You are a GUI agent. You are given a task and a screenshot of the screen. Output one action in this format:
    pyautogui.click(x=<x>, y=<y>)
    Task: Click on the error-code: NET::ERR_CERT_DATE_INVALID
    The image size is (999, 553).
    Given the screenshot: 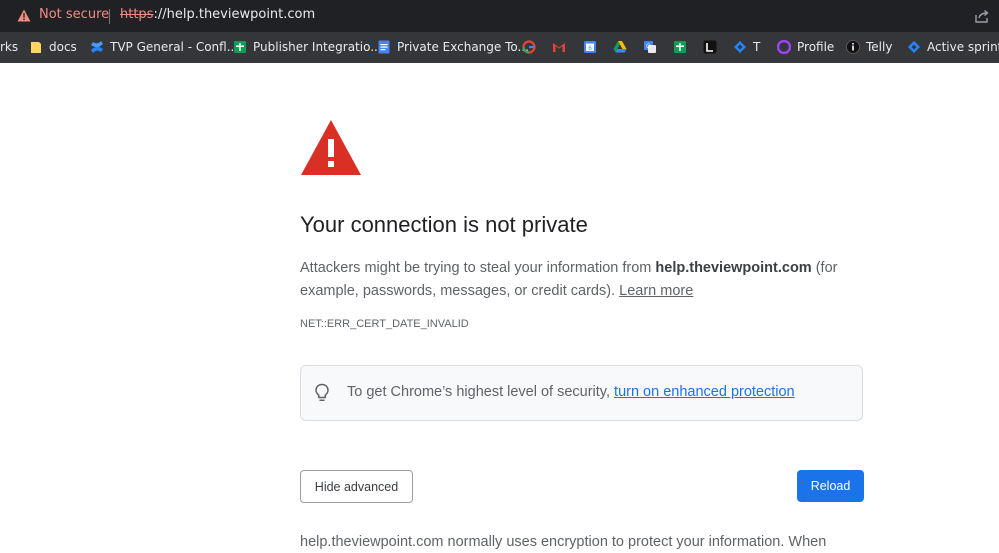 What is the action you would take?
    pyautogui.click(x=384, y=324)
    